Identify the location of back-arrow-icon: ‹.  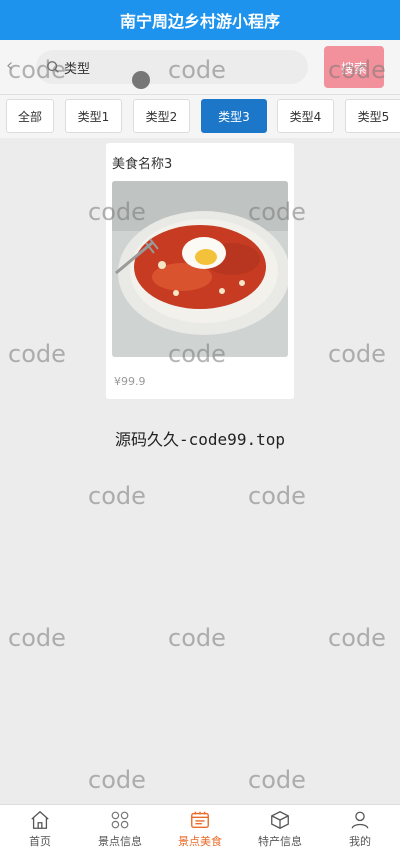
(13, 66).